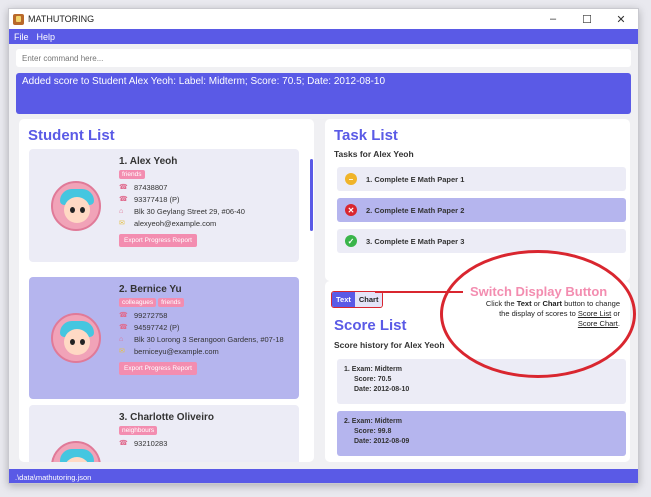 The width and height of the screenshot is (651, 497). Describe the element at coordinates (61, 19) in the screenshot. I see `window-title: MATHUTORING` at that location.